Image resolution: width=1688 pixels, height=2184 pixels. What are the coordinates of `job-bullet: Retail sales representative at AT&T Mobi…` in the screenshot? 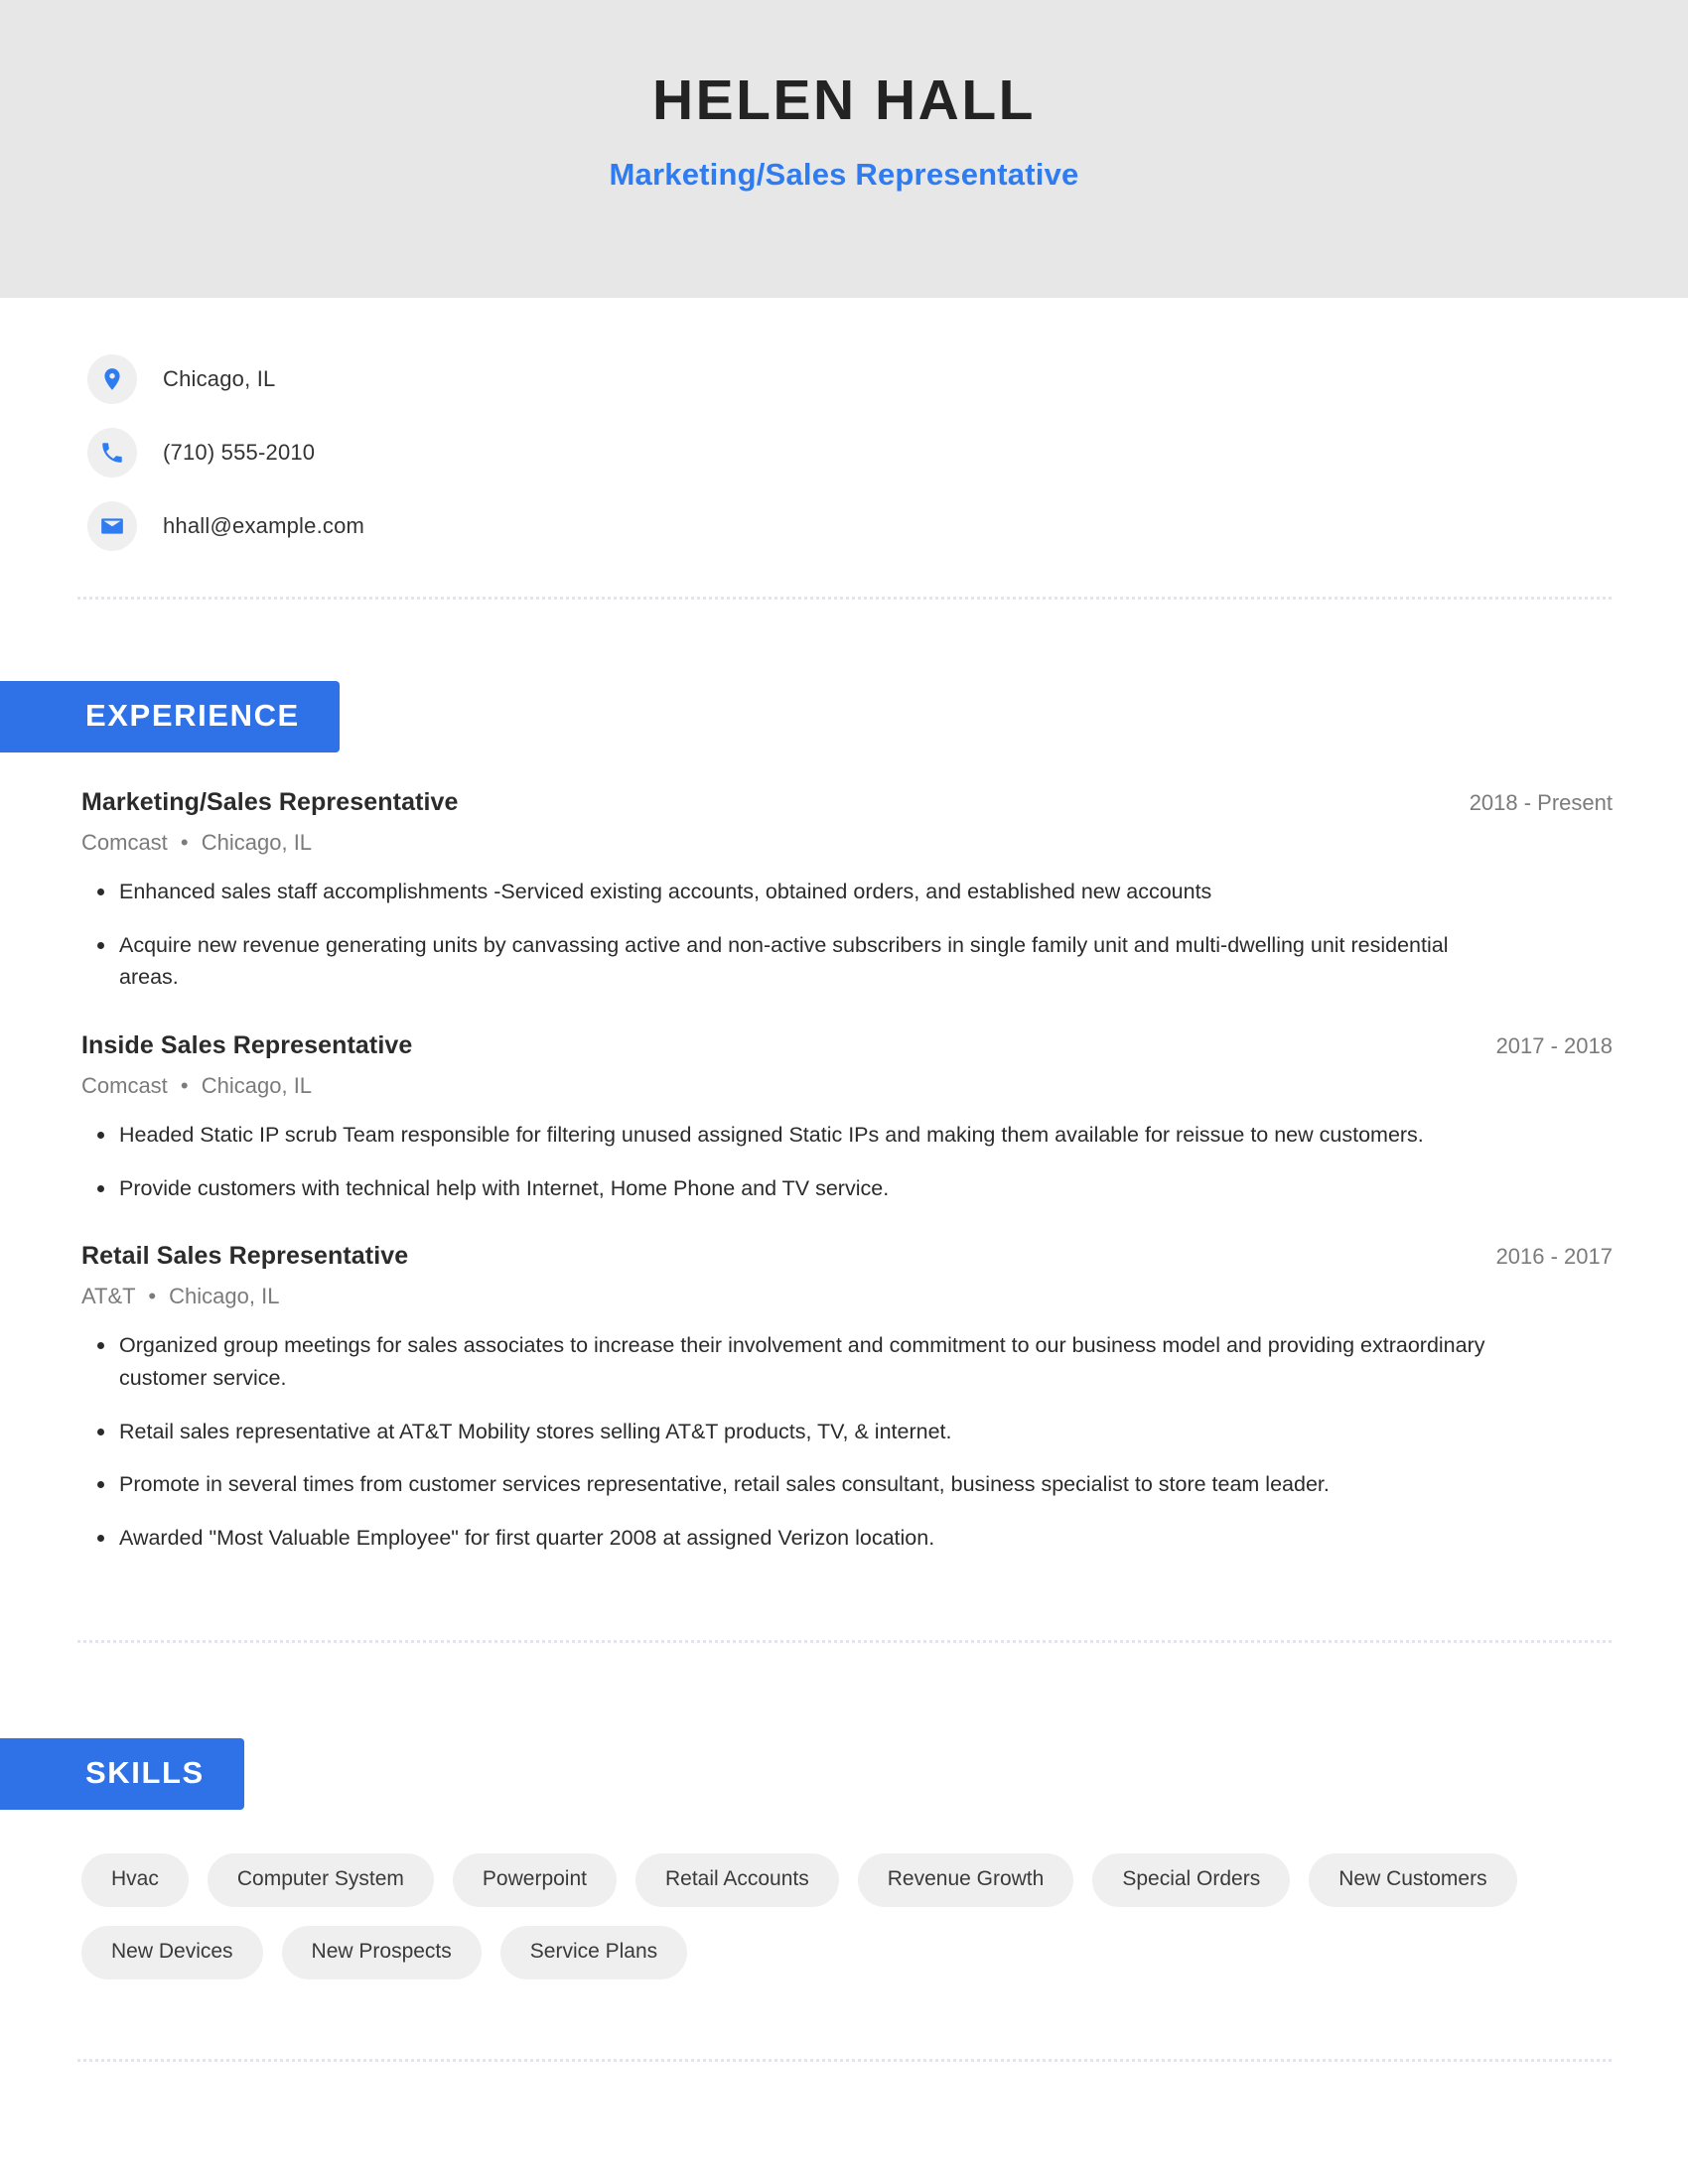 It's located at (787, 1432).